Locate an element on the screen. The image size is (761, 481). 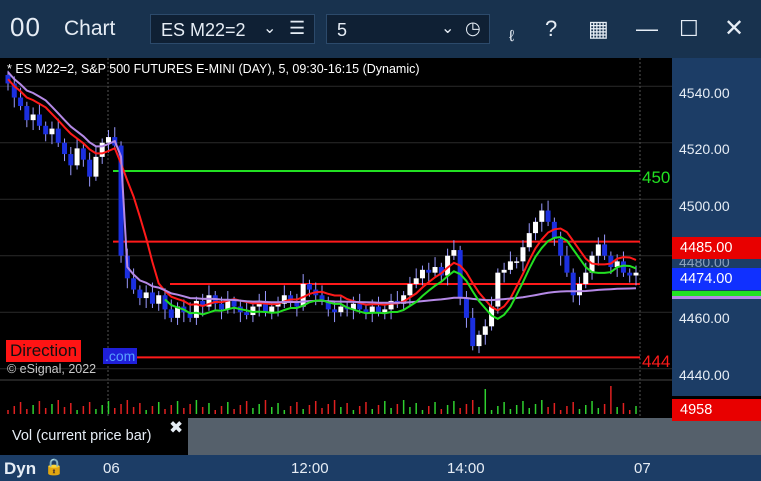
maximize-icon: ☐ is located at coordinates (689, 29).